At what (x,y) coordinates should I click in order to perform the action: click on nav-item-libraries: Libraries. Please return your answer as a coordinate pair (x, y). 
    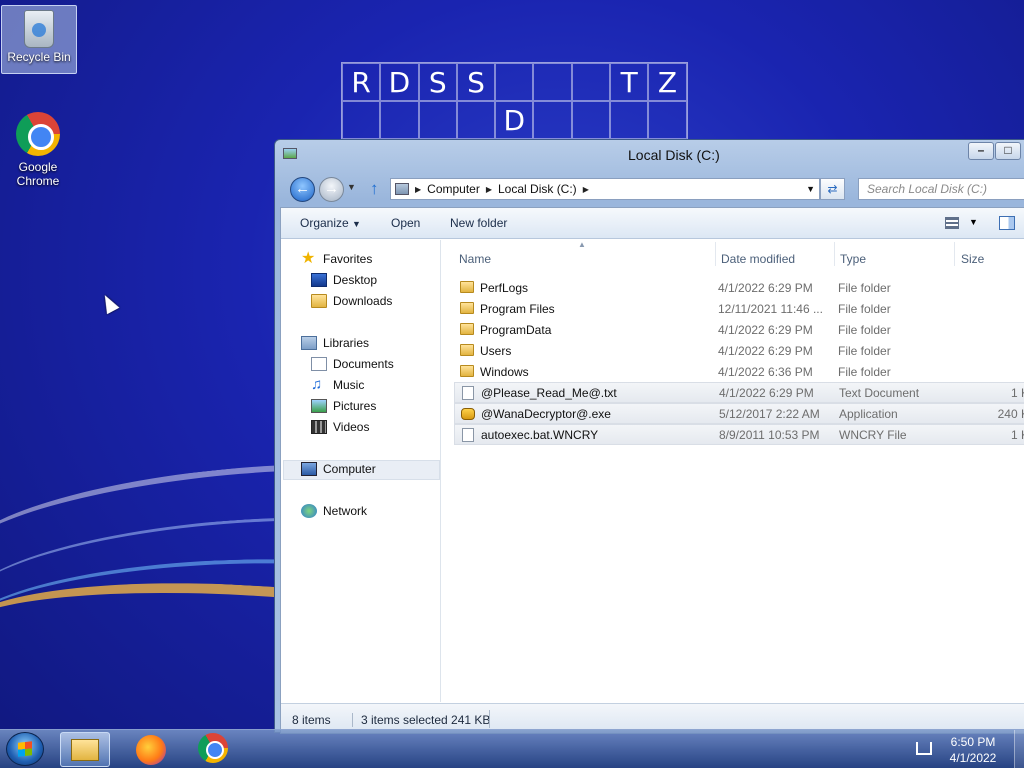
    Looking at the image, I should click on (335, 343).